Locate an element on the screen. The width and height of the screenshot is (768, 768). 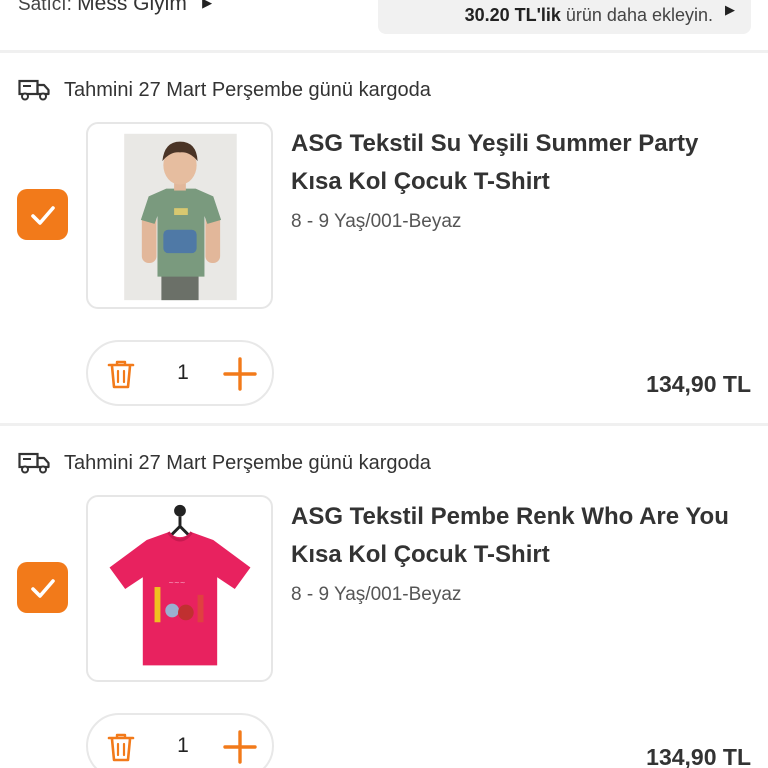
promo-text: 30.20 TL'lik ürün daha ekleyin. is located at coordinates (589, 15).